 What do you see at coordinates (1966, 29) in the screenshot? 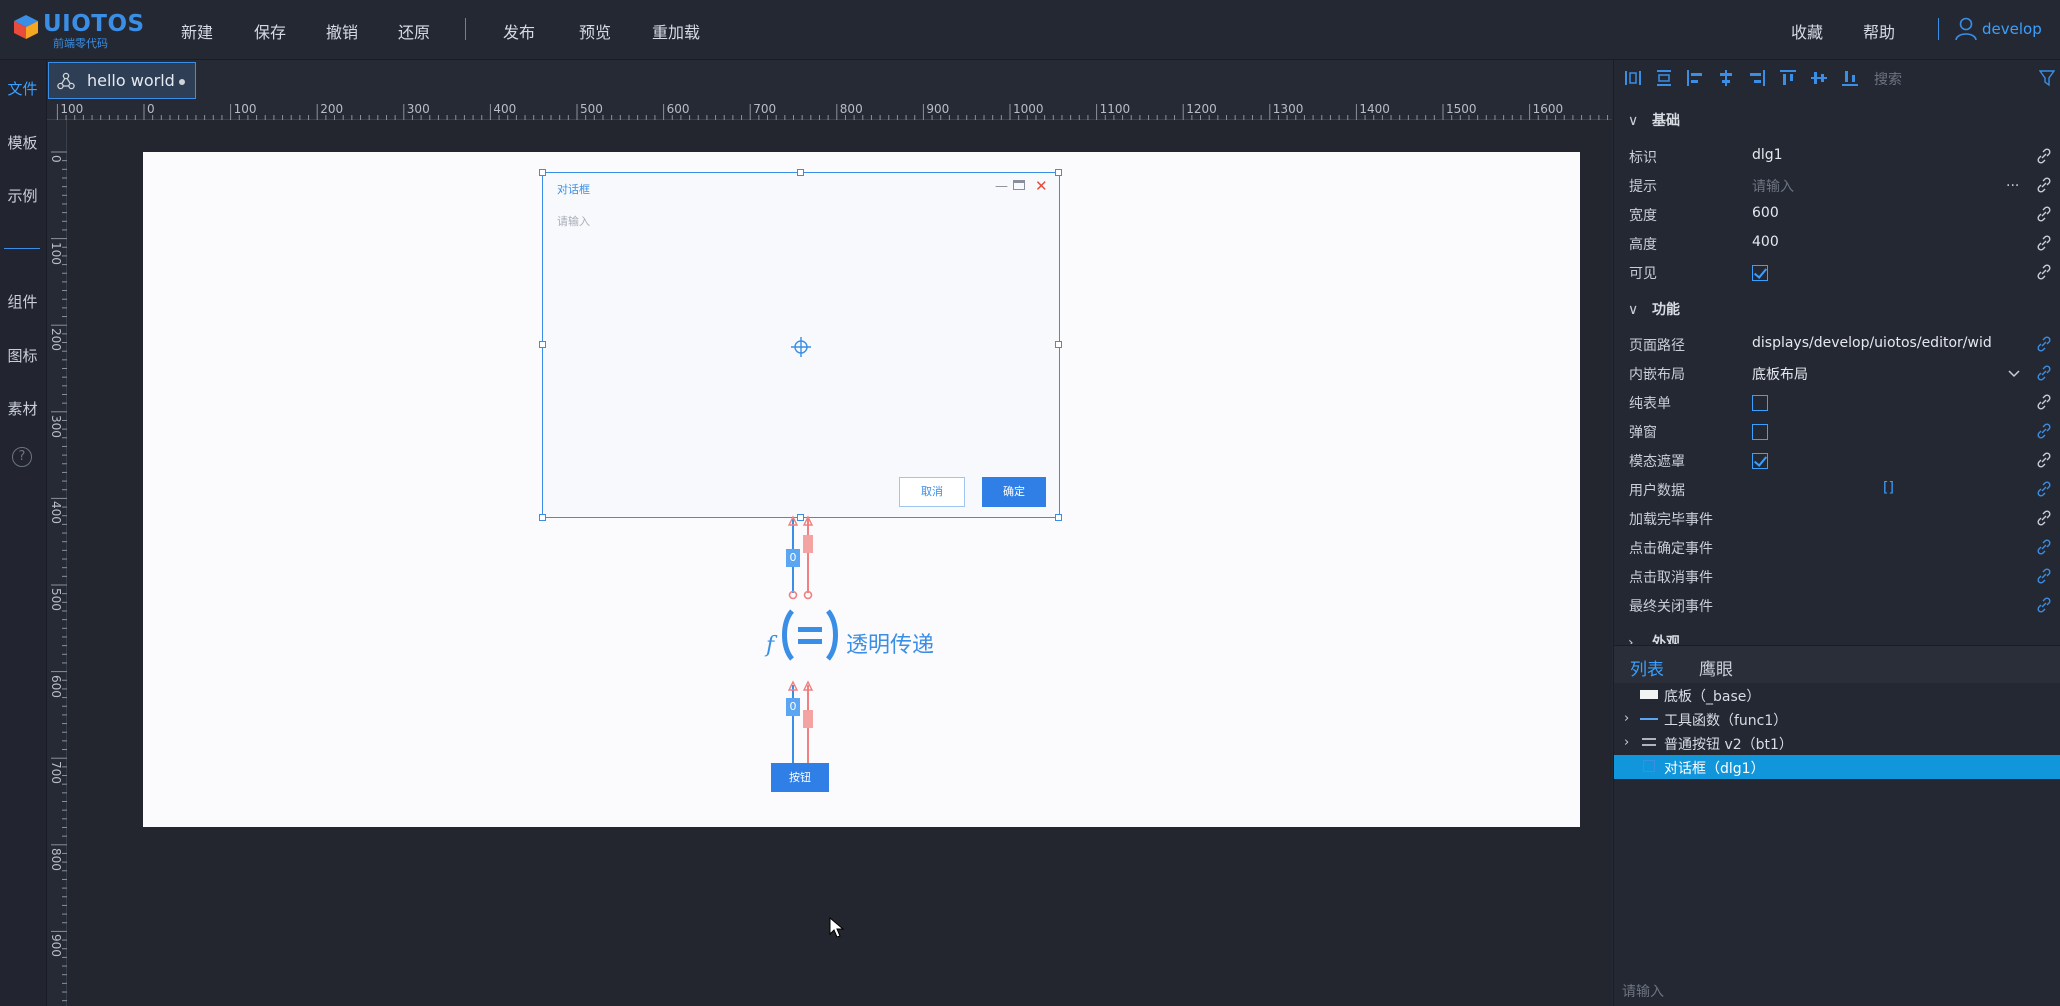
I see `user-icon` at bounding box center [1966, 29].